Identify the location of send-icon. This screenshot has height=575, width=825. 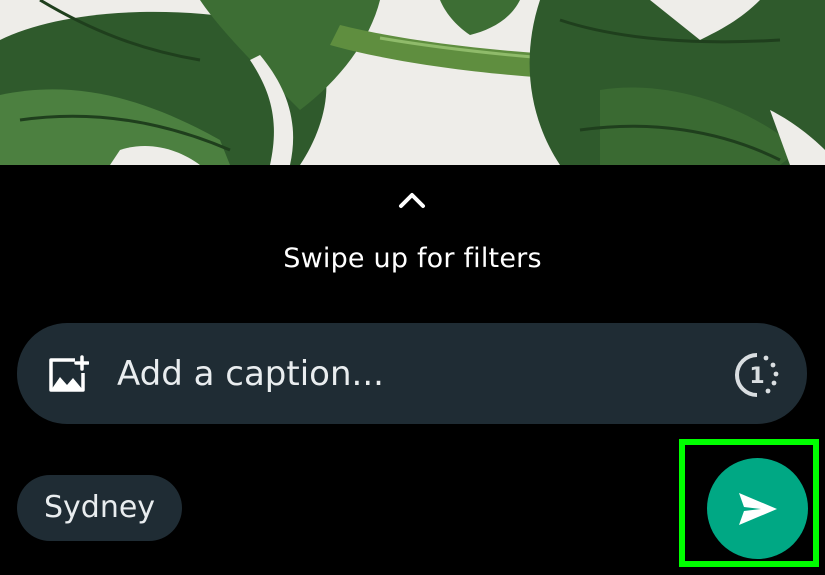
(758, 509).